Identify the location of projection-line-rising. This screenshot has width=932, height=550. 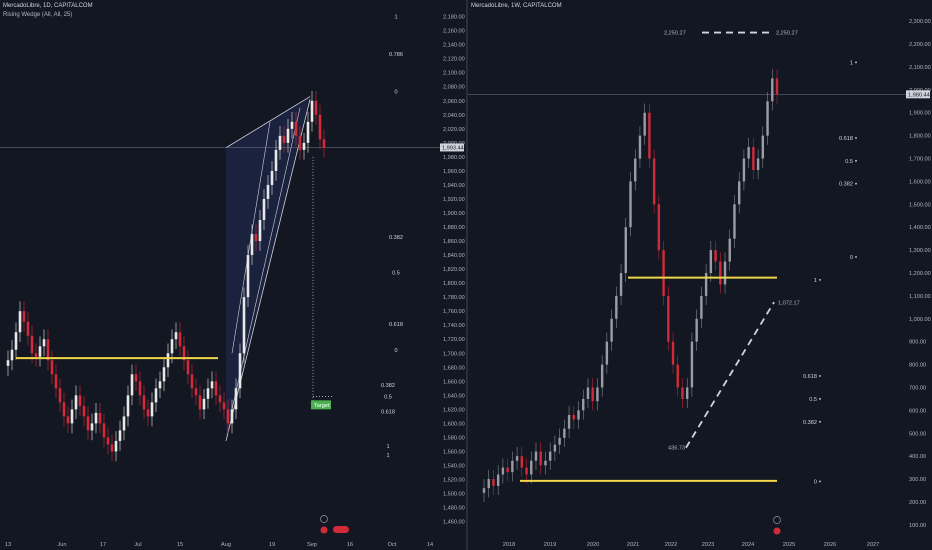
(730, 375).